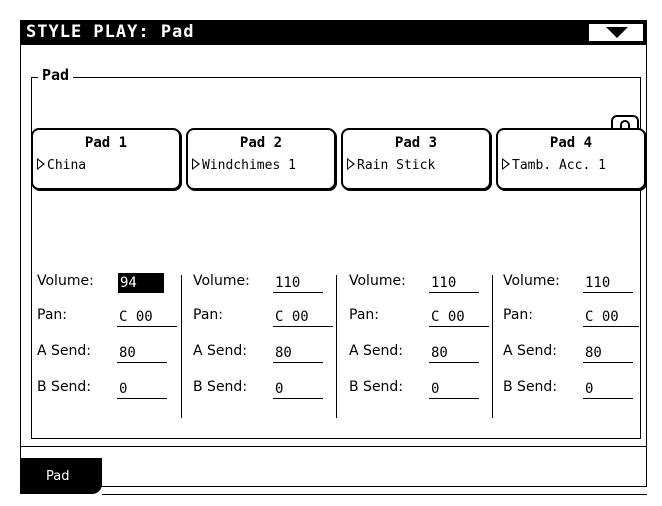 This screenshot has height=506, width=662. What do you see at coordinates (571, 143) in the screenshot?
I see `pad-name: Pad 4` at bounding box center [571, 143].